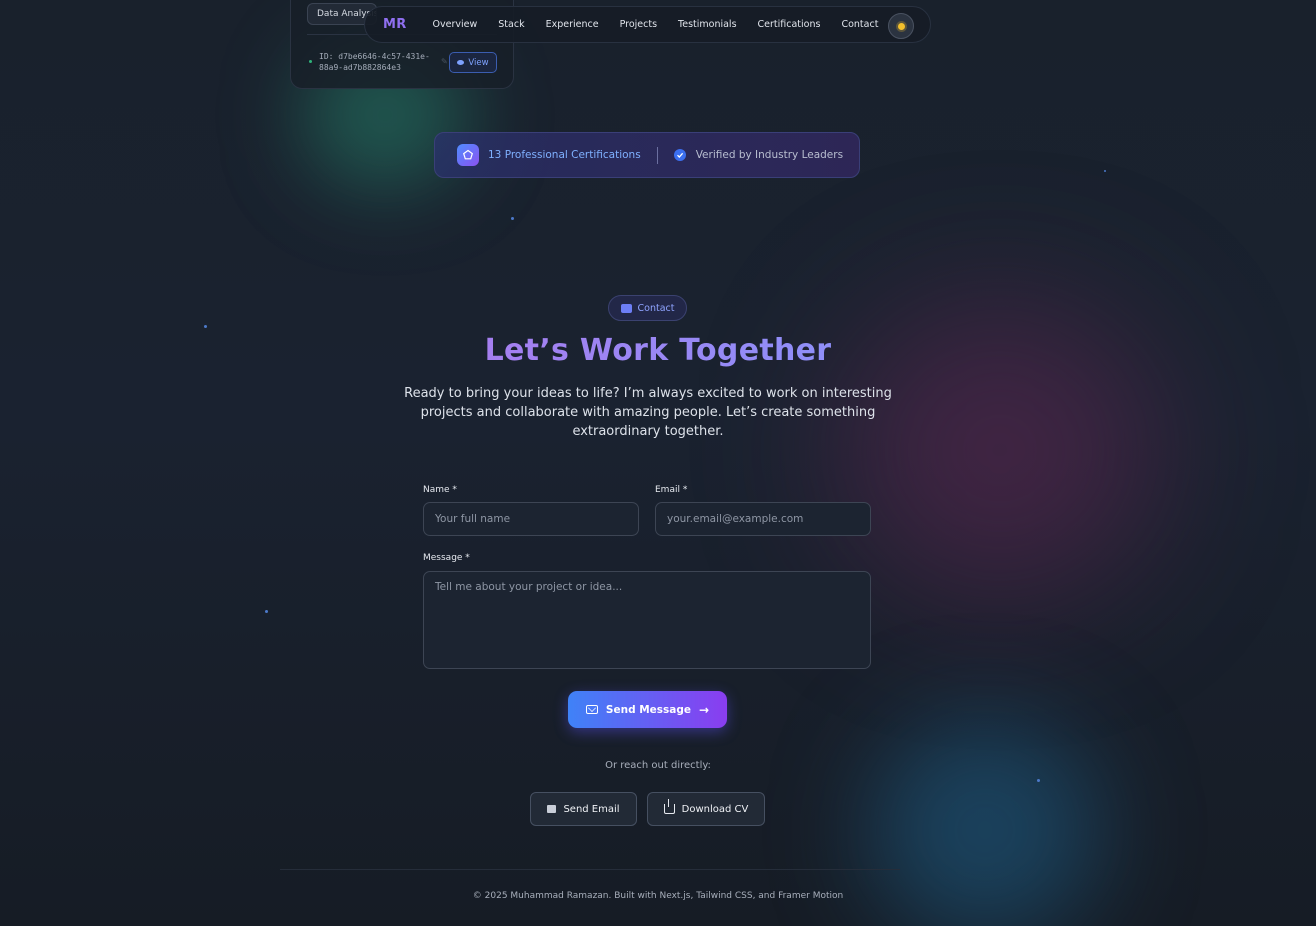 This screenshot has height=926, width=1316. Describe the element at coordinates (446, 558) in the screenshot. I see `message-label: Message *` at that location.